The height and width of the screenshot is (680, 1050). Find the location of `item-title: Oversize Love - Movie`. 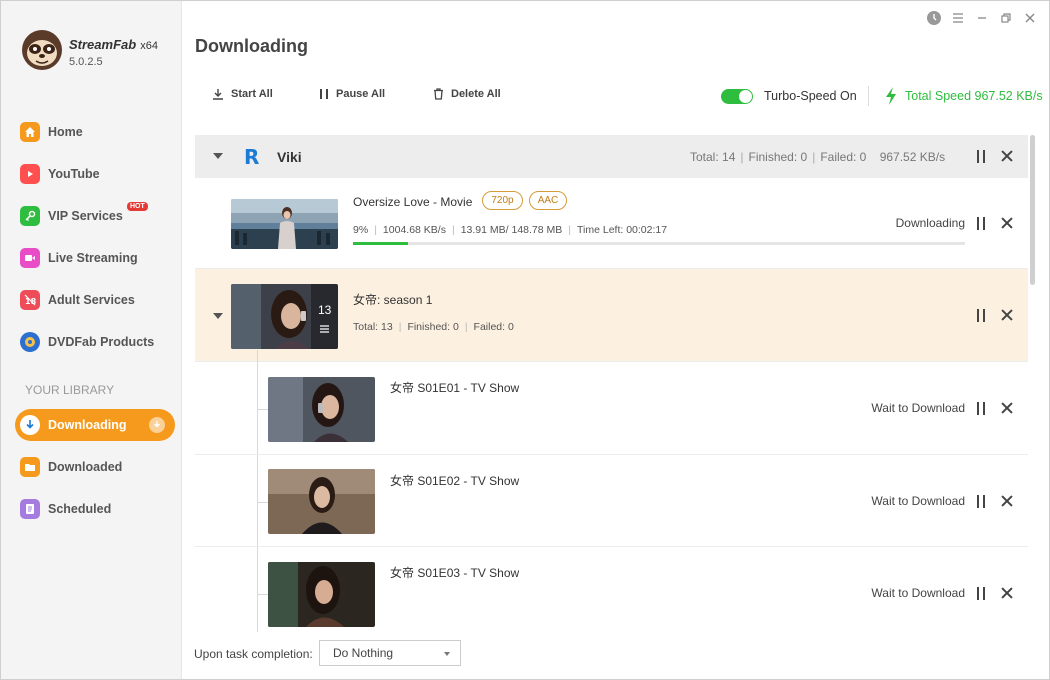

item-title: Oversize Love - Movie is located at coordinates (413, 202).